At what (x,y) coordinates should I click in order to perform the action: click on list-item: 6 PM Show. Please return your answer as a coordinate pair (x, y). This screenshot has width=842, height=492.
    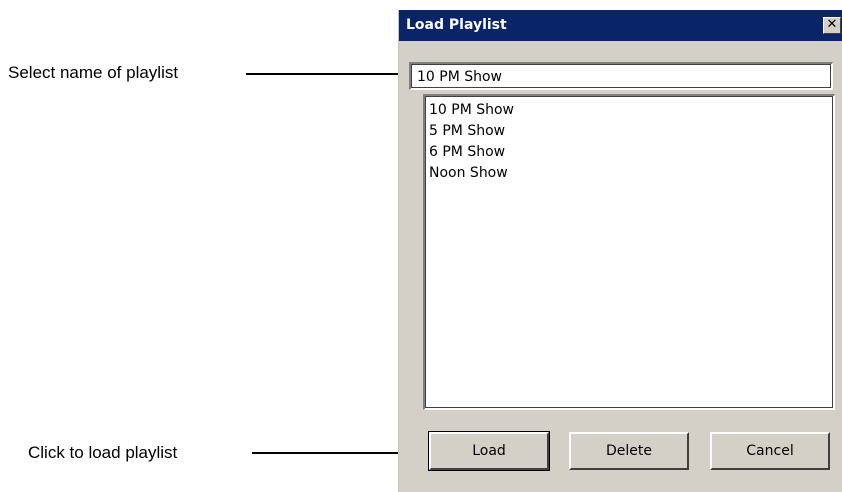
    Looking at the image, I should click on (631, 152).